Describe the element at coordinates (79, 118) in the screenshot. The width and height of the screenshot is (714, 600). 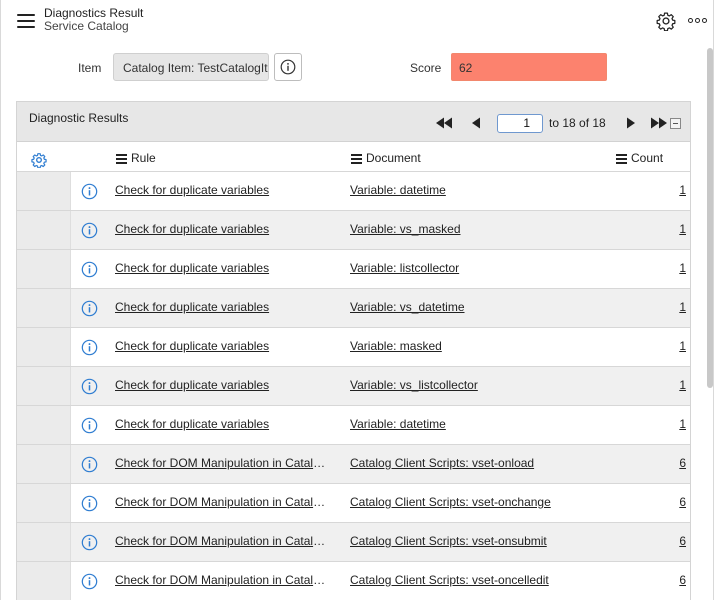
I see `panel-title: Diagnostic Results` at that location.